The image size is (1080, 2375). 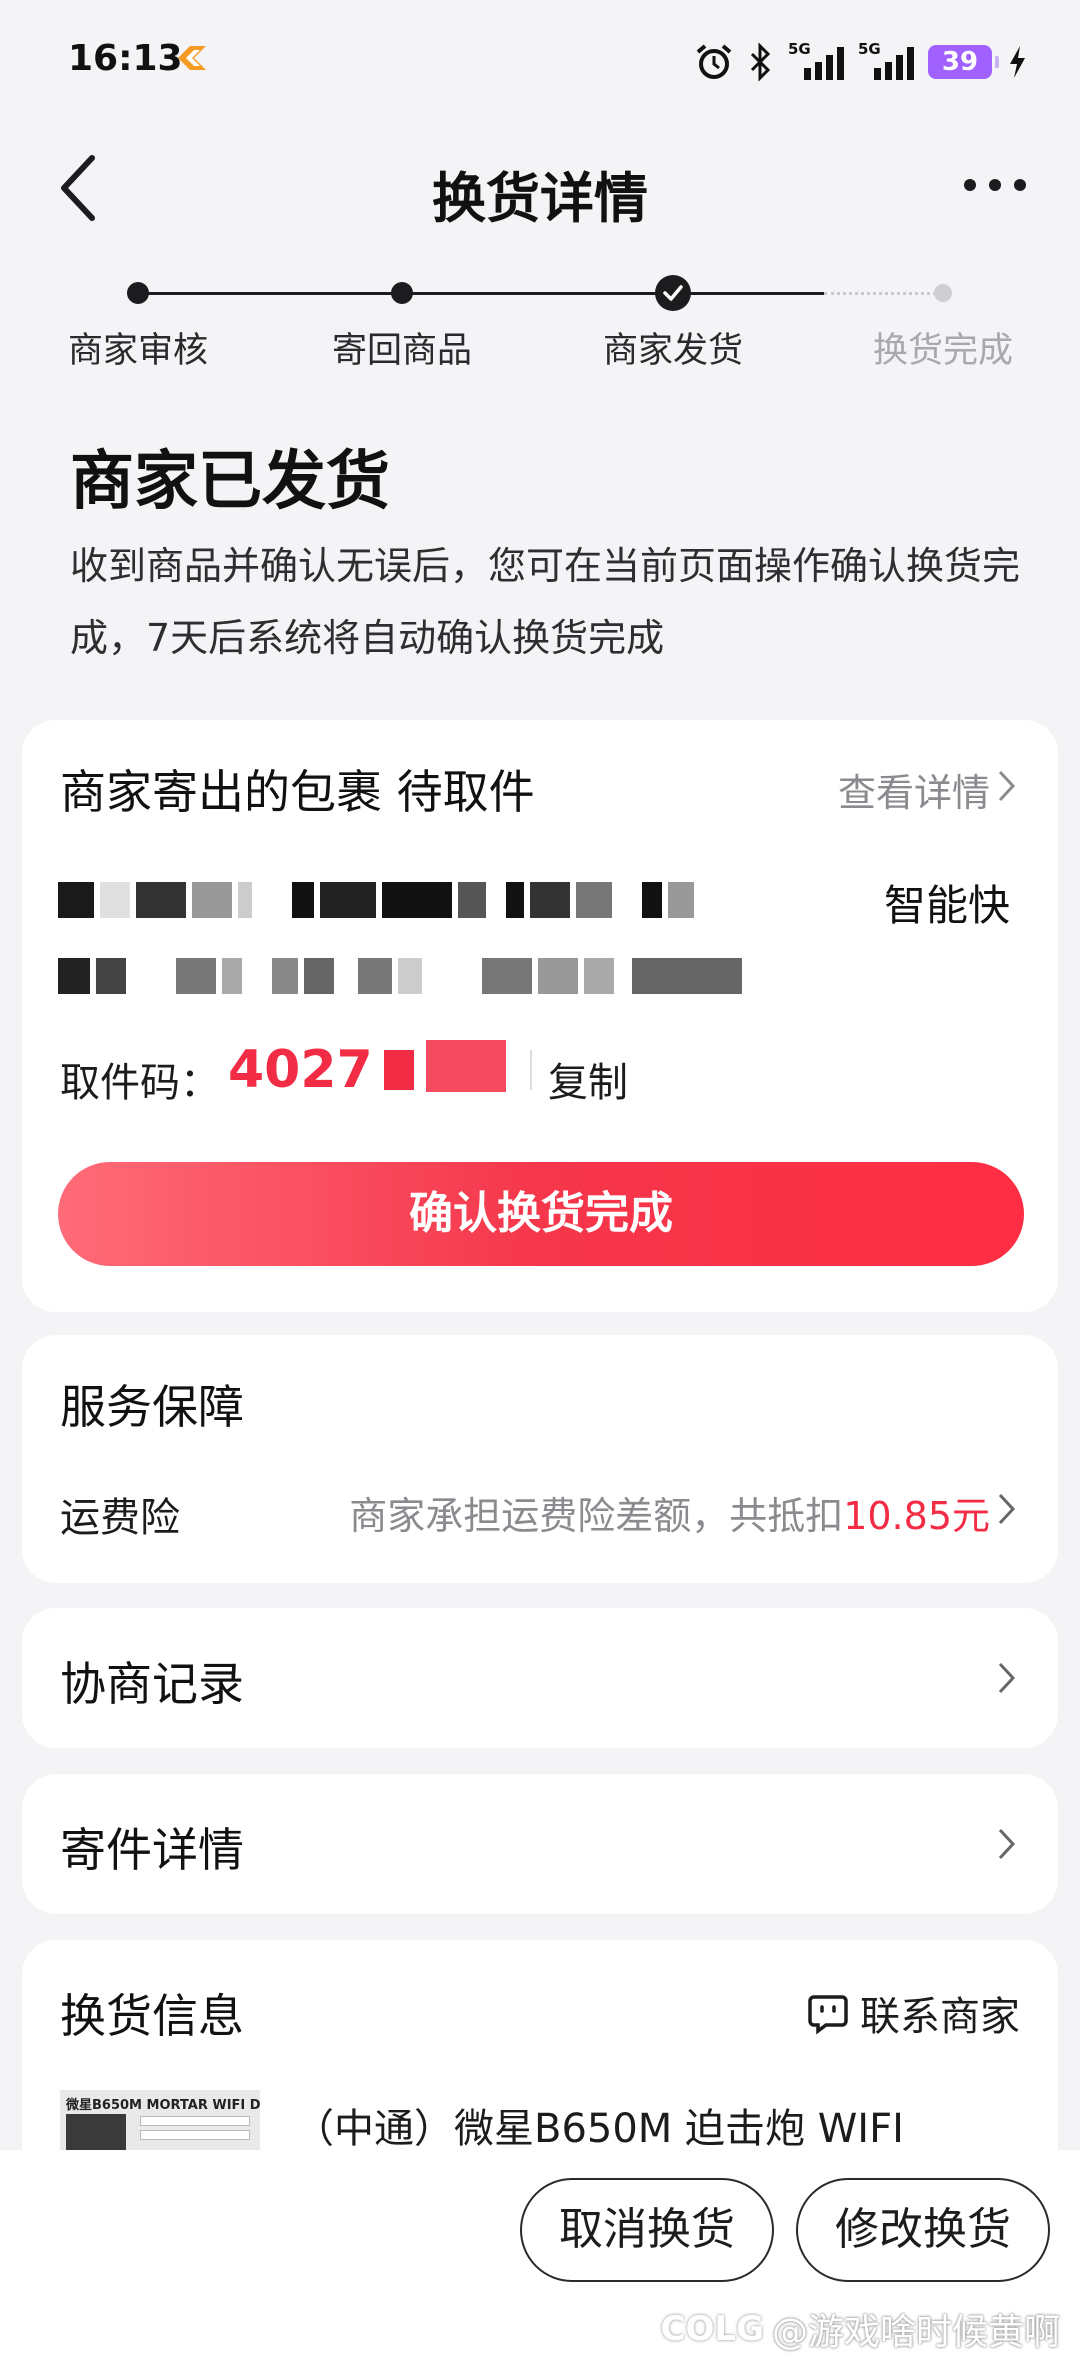 I want to click on pickup-code-label: 取件码：, so click(x=140, y=1083).